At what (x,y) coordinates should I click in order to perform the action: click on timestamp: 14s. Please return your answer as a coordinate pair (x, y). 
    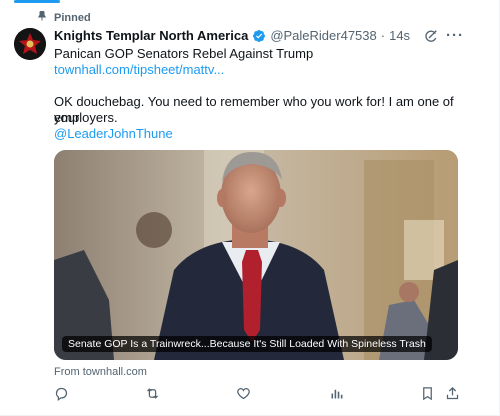
    Looking at the image, I should click on (399, 35).